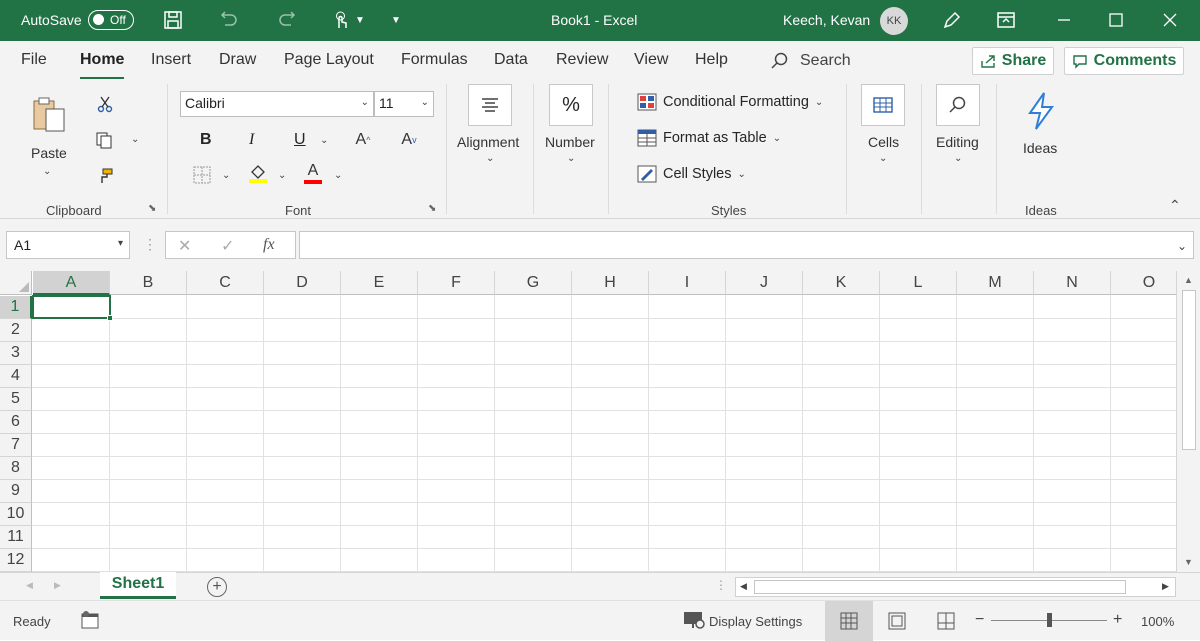 The image size is (1200, 641). I want to click on column-header-d: D, so click(302, 283).